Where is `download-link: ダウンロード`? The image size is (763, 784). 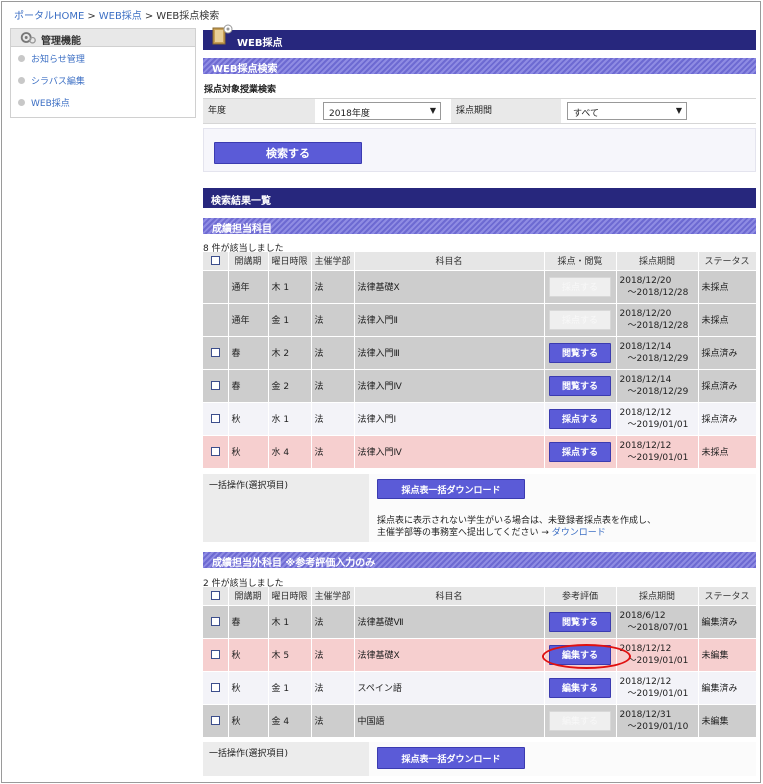
download-link: ダウンロード is located at coordinates (579, 533).